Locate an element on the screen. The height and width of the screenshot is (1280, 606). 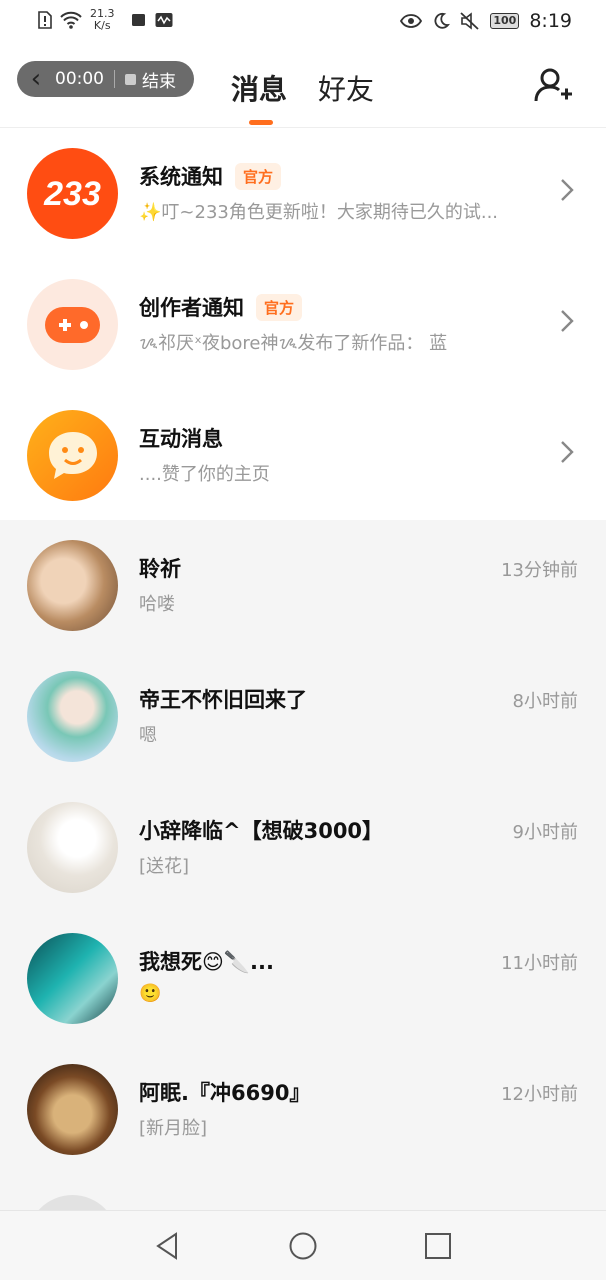
system-logo-avatar: 233 is located at coordinates (72, 193).